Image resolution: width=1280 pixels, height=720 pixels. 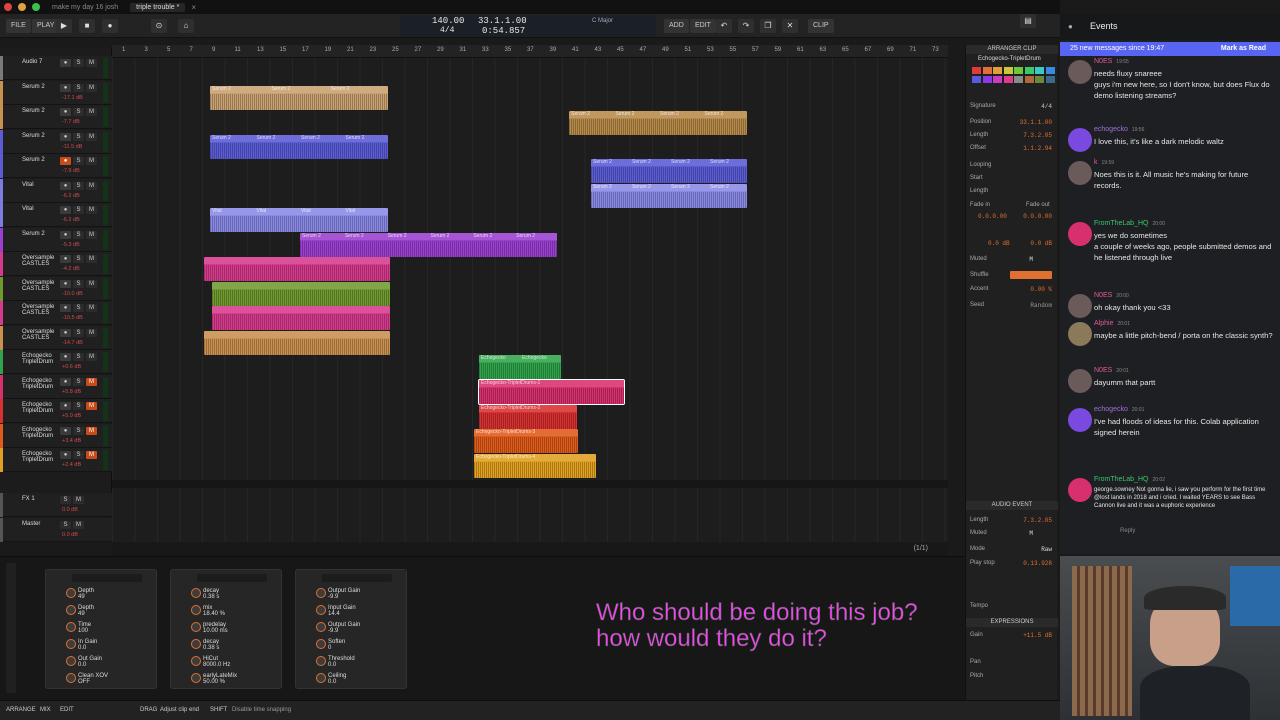 I want to click on delete-icon: ✕, so click(x=790, y=26).